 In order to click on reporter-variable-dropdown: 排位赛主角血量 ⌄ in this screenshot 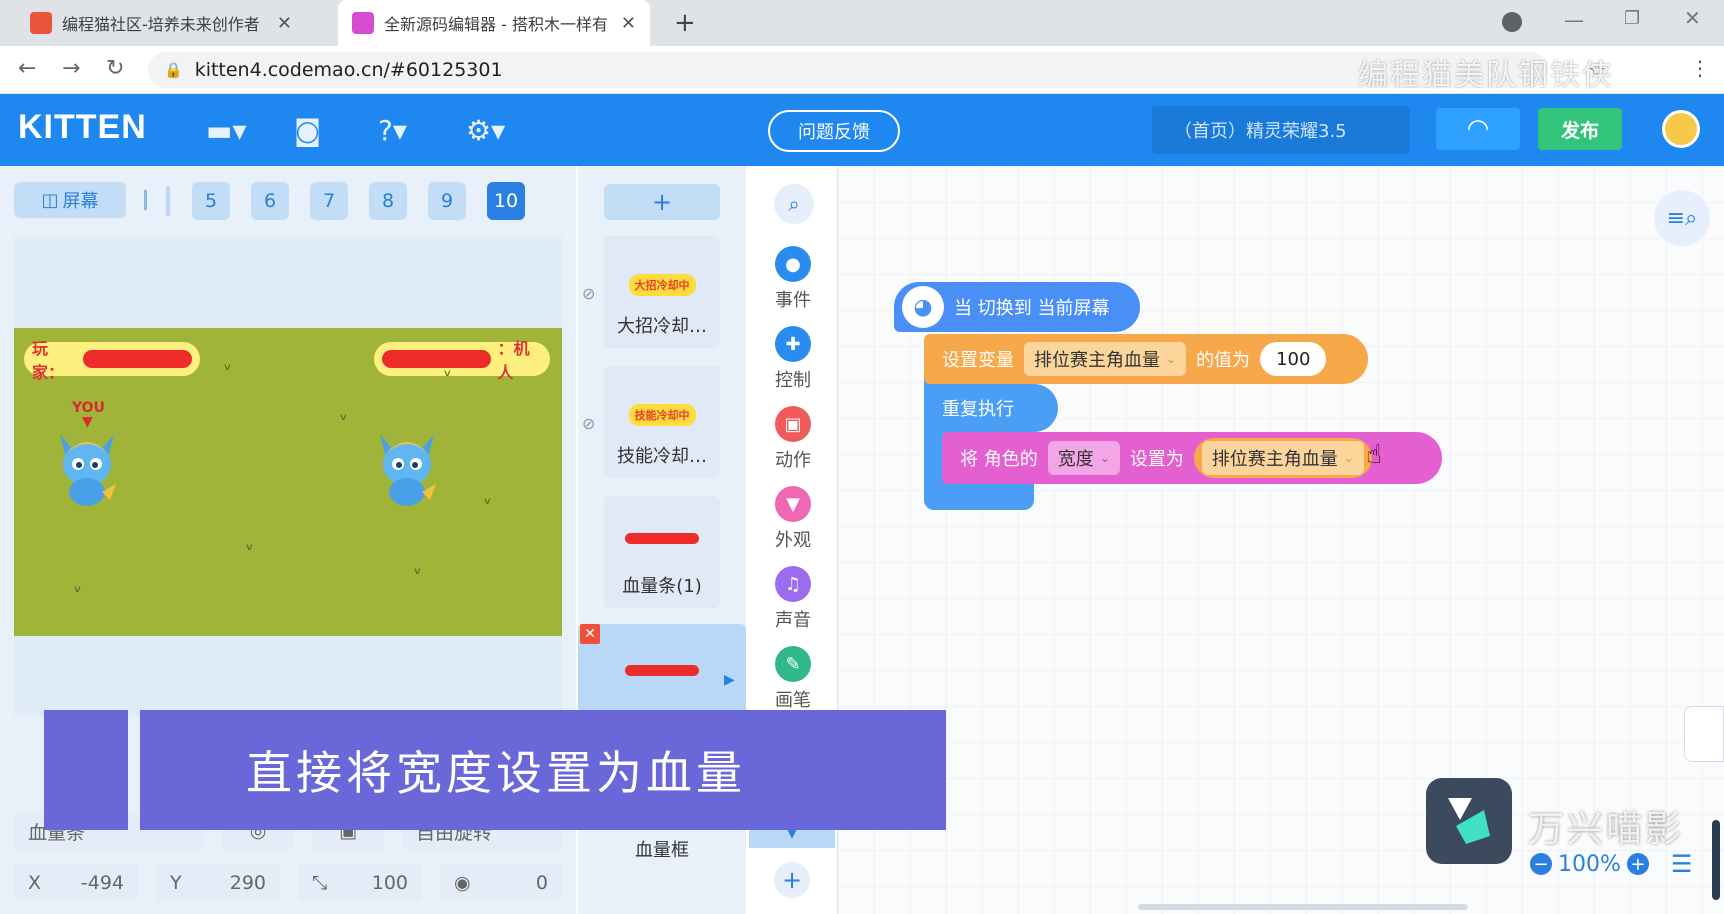, I will do `click(1282, 458)`.